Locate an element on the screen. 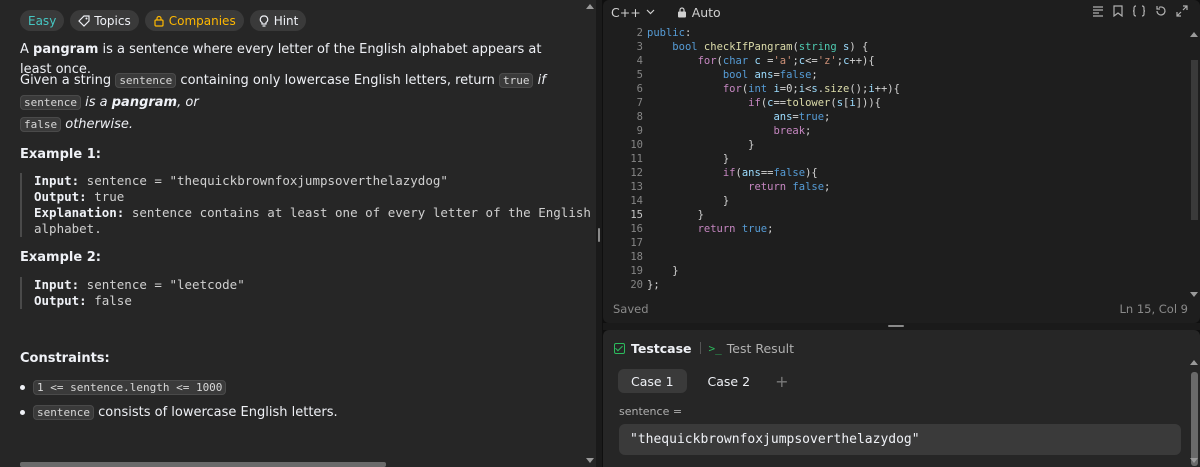 The height and width of the screenshot is (467, 1200). case-1-tab: Case 1 is located at coordinates (652, 381).